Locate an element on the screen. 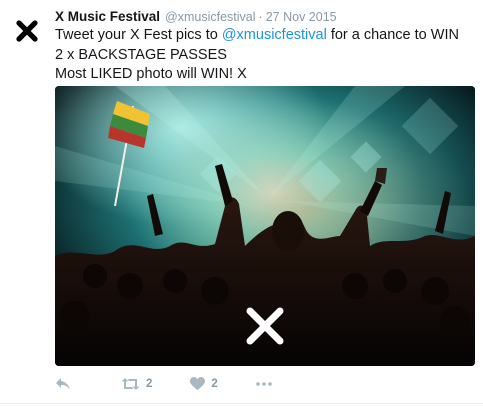 The width and height of the screenshot is (483, 406). x-logo-icon is located at coordinates (27, 31).